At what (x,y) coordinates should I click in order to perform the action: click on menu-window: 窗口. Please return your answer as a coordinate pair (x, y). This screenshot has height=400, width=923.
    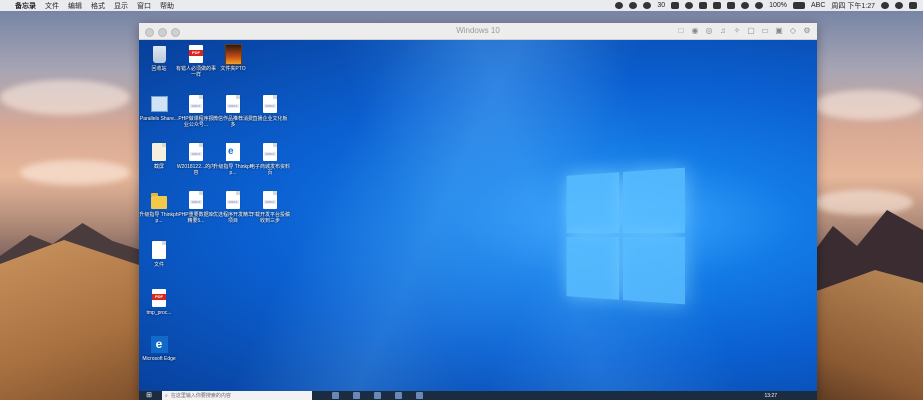
    Looking at the image, I should click on (144, 6).